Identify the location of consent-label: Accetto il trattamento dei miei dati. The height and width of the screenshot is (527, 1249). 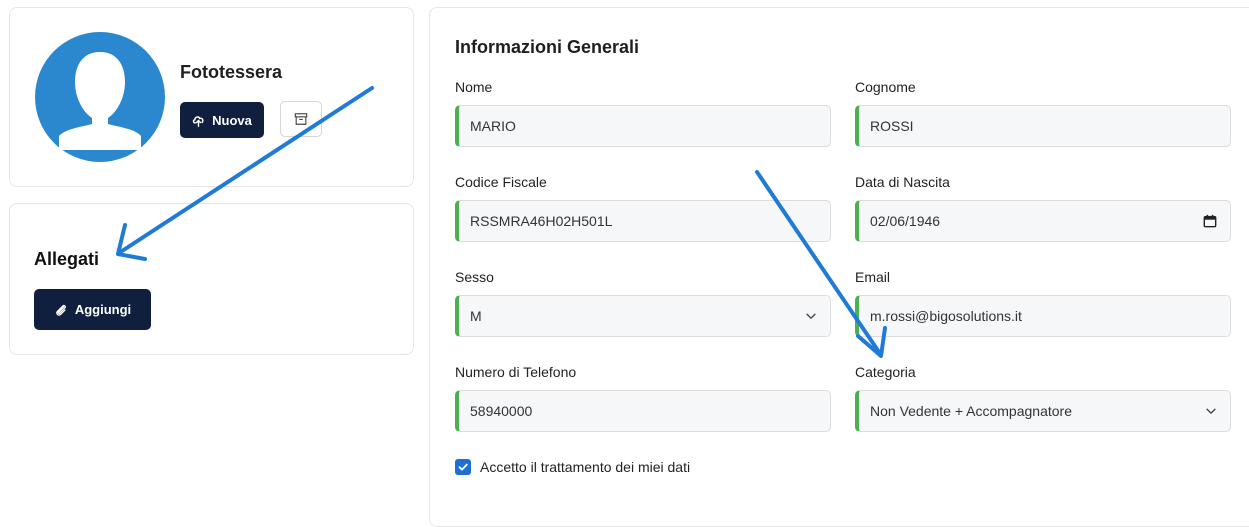
(585, 467).